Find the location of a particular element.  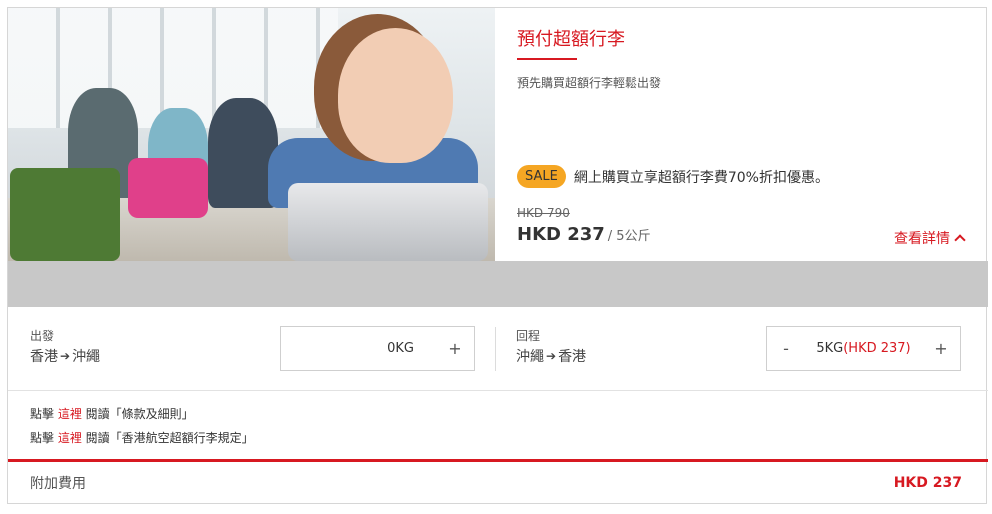

outbound-baggage-stepper: 0KG + is located at coordinates (377, 348).